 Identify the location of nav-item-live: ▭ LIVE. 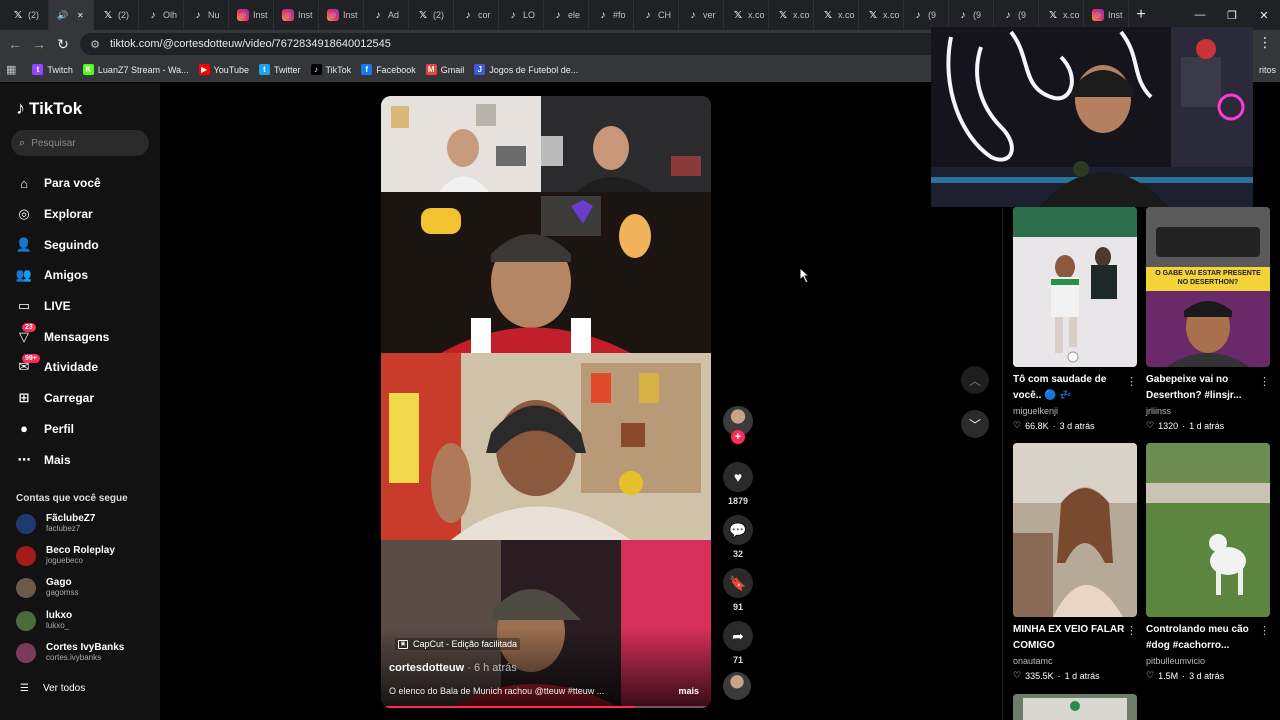
(62, 306).